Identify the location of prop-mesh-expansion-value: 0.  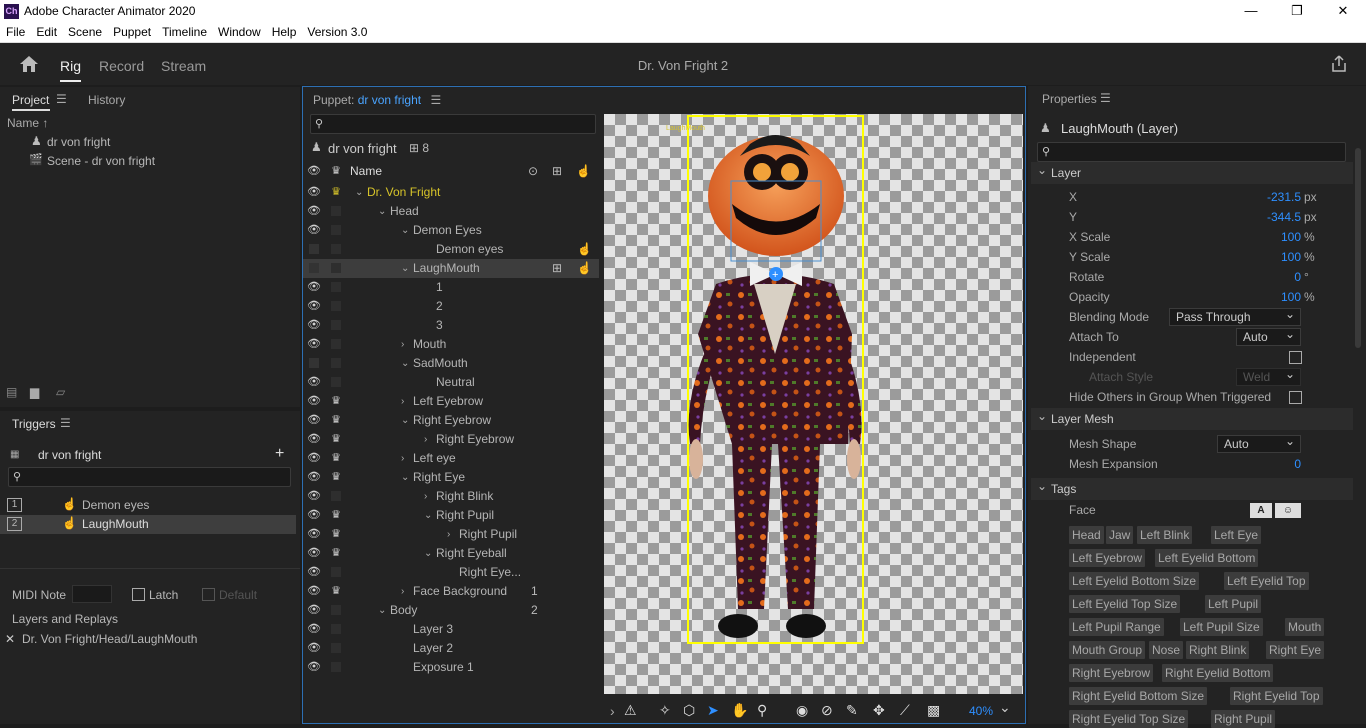
(1297, 464).